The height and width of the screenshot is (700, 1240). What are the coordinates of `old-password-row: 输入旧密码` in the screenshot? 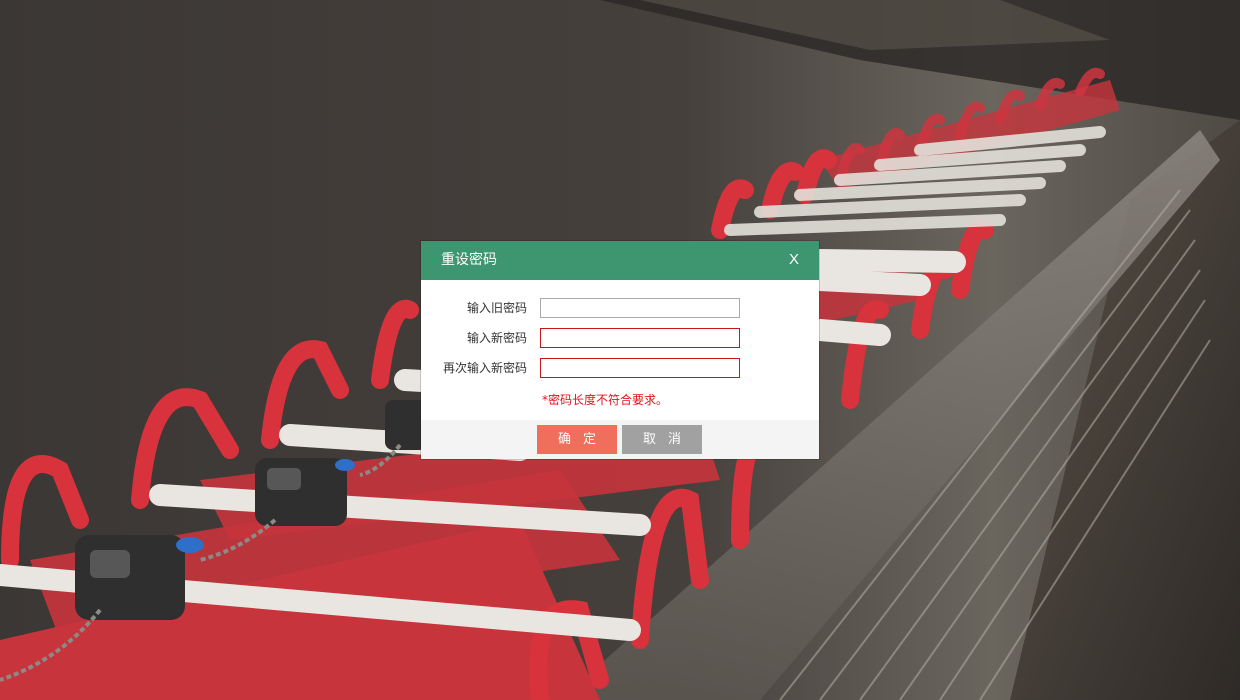 It's located at (620, 308).